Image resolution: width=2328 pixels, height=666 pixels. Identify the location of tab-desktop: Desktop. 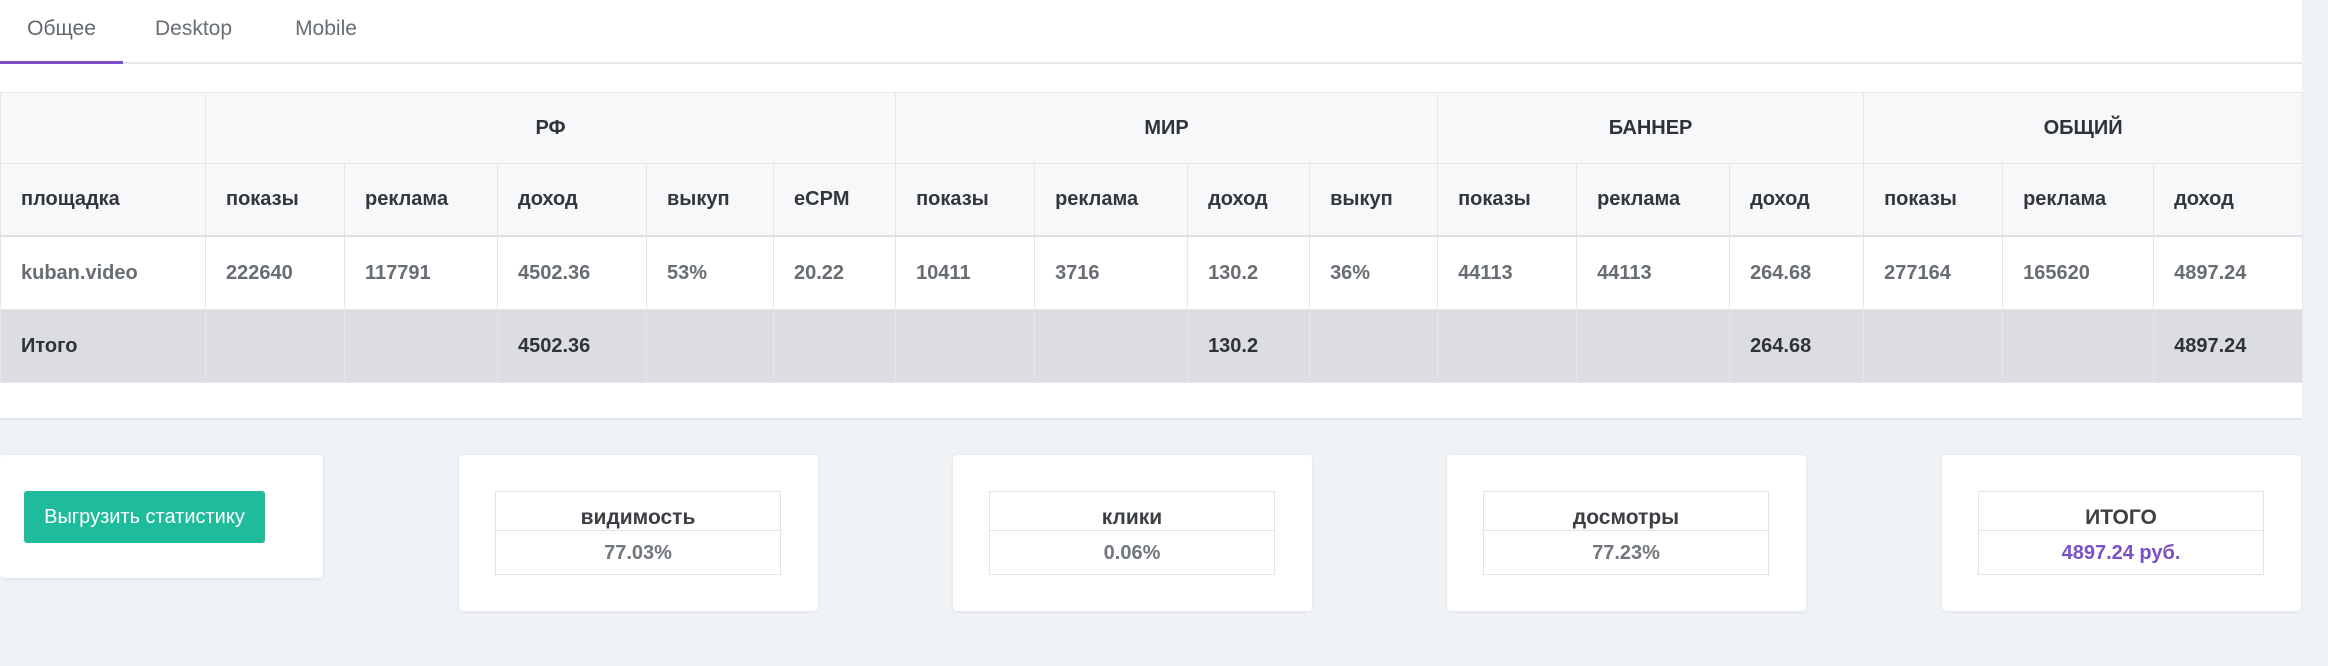
(193, 31).